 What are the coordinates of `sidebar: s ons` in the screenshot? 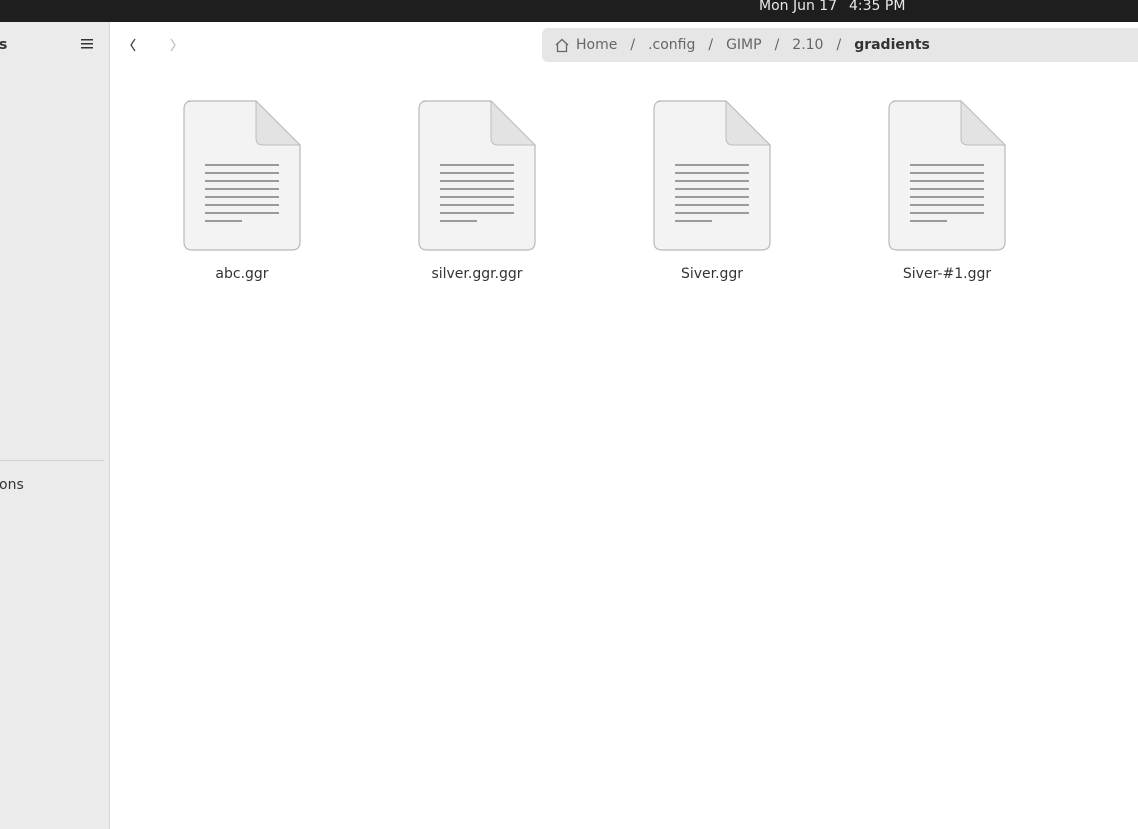 It's located at (55, 425).